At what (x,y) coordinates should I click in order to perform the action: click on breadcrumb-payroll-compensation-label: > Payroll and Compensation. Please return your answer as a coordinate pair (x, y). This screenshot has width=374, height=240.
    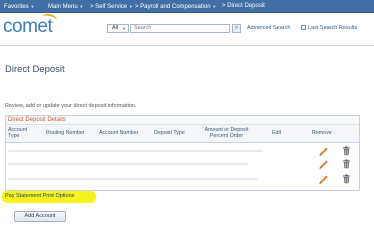
    Looking at the image, I should click on (173, 7).